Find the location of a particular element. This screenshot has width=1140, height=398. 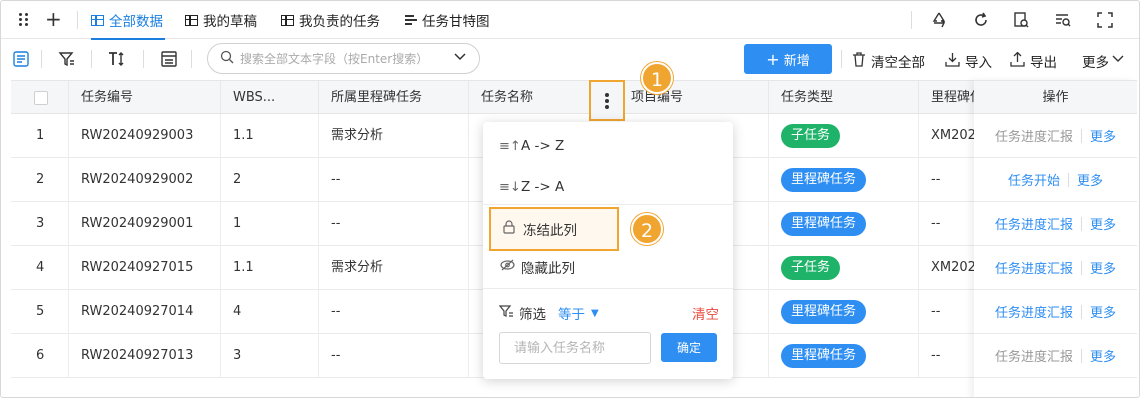

refresh-icon is located at coordinates (981, 20).